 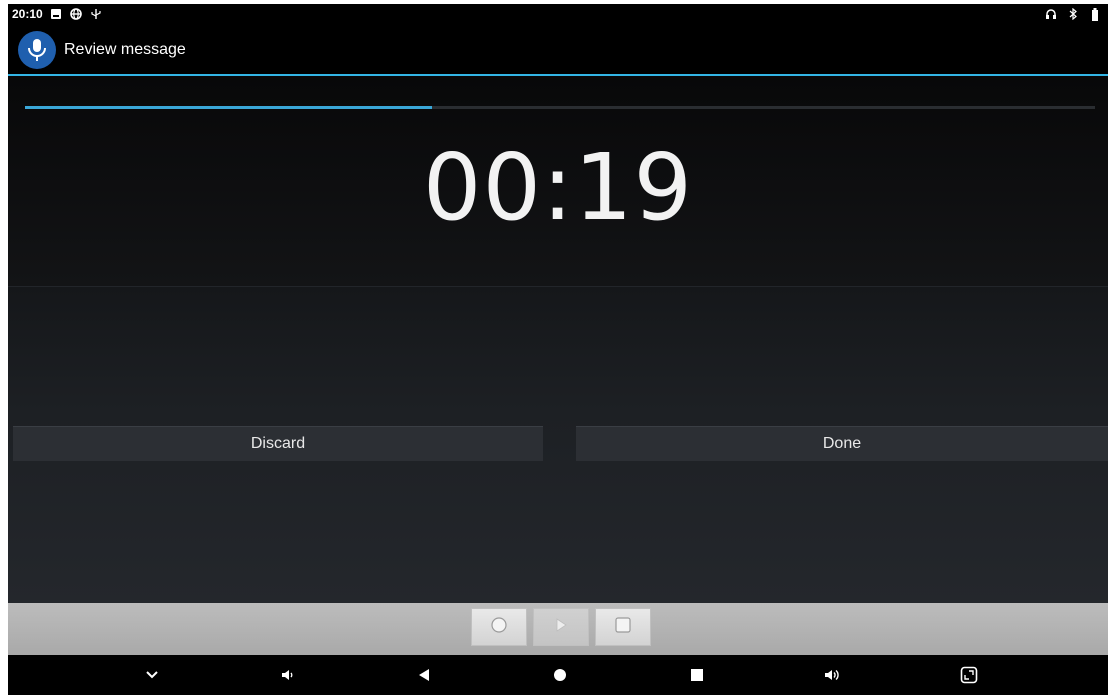 What do you see at coordinates (125, 49) in the screenshot?
I see `page-title: Review message` at bounding box center [125, 49].